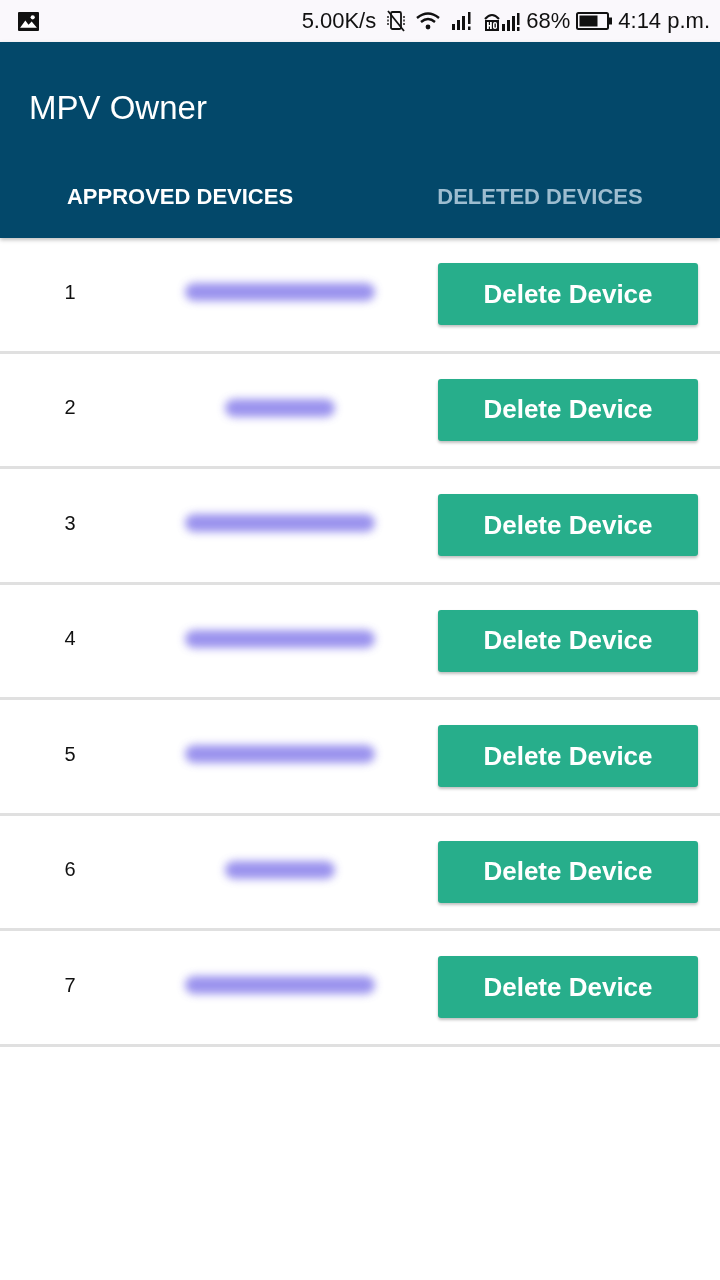 This screenshot has width=720, height=1280. What do you see at coordinates (70, 870) in the screenshot?
I see `row-number: 6` at bounding box center [70, 870].